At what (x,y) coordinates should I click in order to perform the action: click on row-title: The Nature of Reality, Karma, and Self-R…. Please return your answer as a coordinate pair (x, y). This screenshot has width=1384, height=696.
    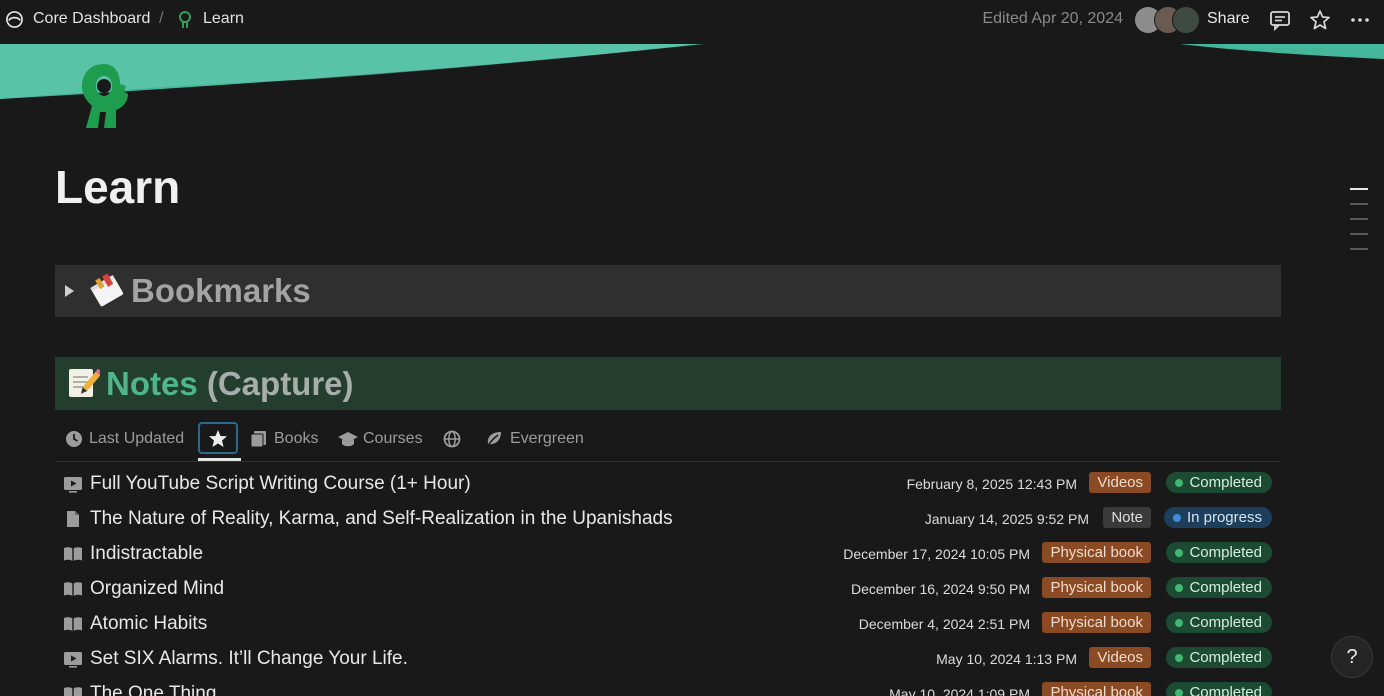
    Looking at the image, I should click on (381, 519).